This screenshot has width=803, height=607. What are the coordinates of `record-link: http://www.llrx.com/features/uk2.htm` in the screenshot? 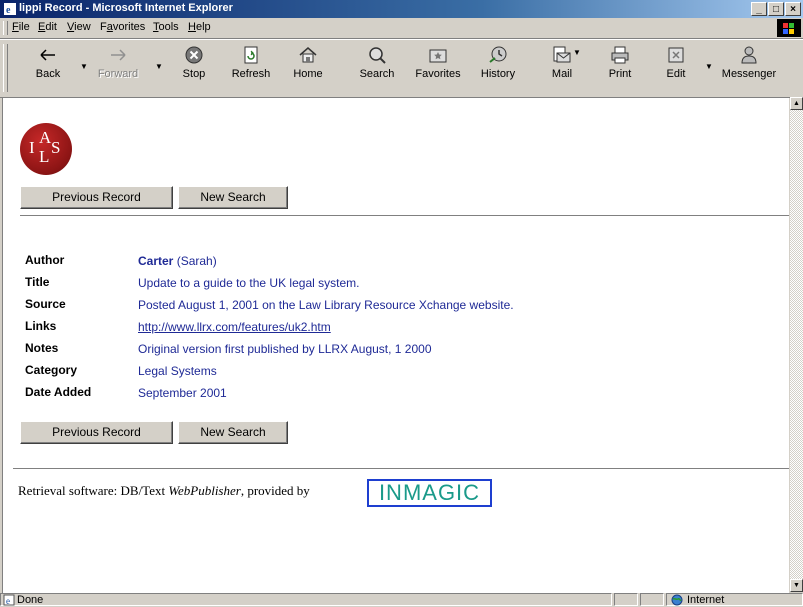 It's located at (234, 327).